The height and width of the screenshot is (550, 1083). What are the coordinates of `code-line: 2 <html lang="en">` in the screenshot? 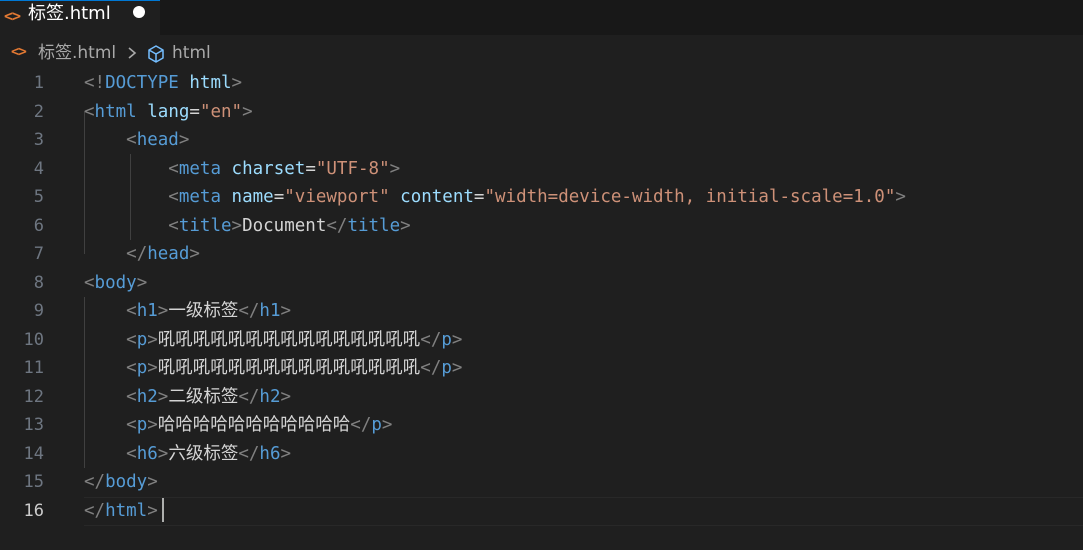 It's located at (541, 112).